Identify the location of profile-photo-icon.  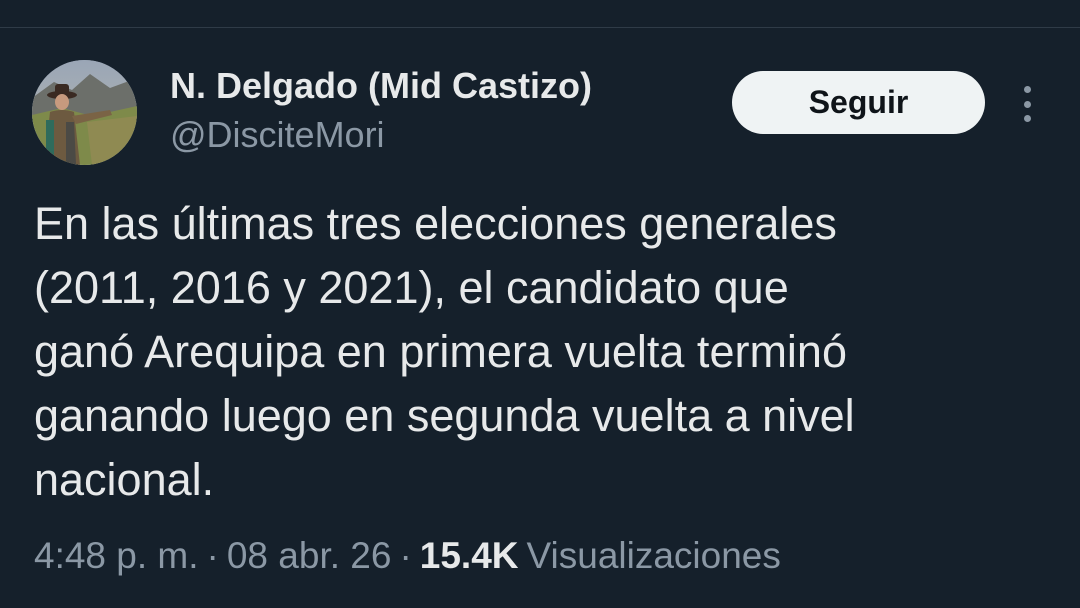
(84, 112).